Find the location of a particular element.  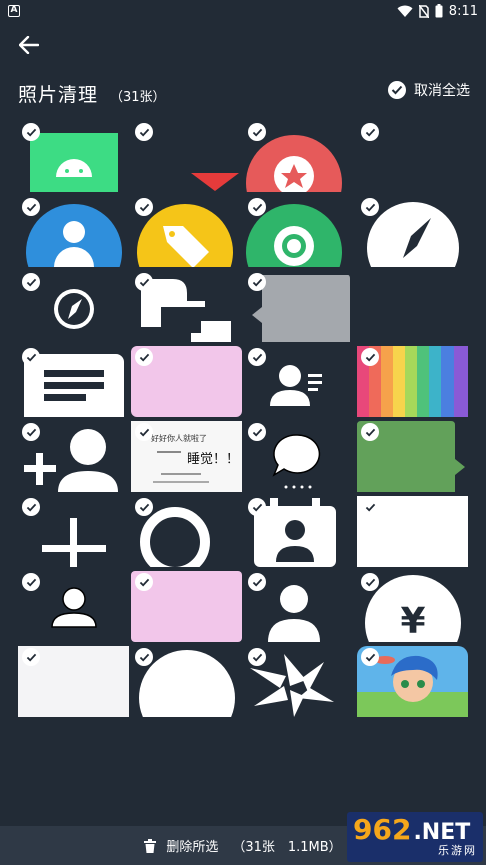

app-notification-icon: A is located at coordinates (14, 11).